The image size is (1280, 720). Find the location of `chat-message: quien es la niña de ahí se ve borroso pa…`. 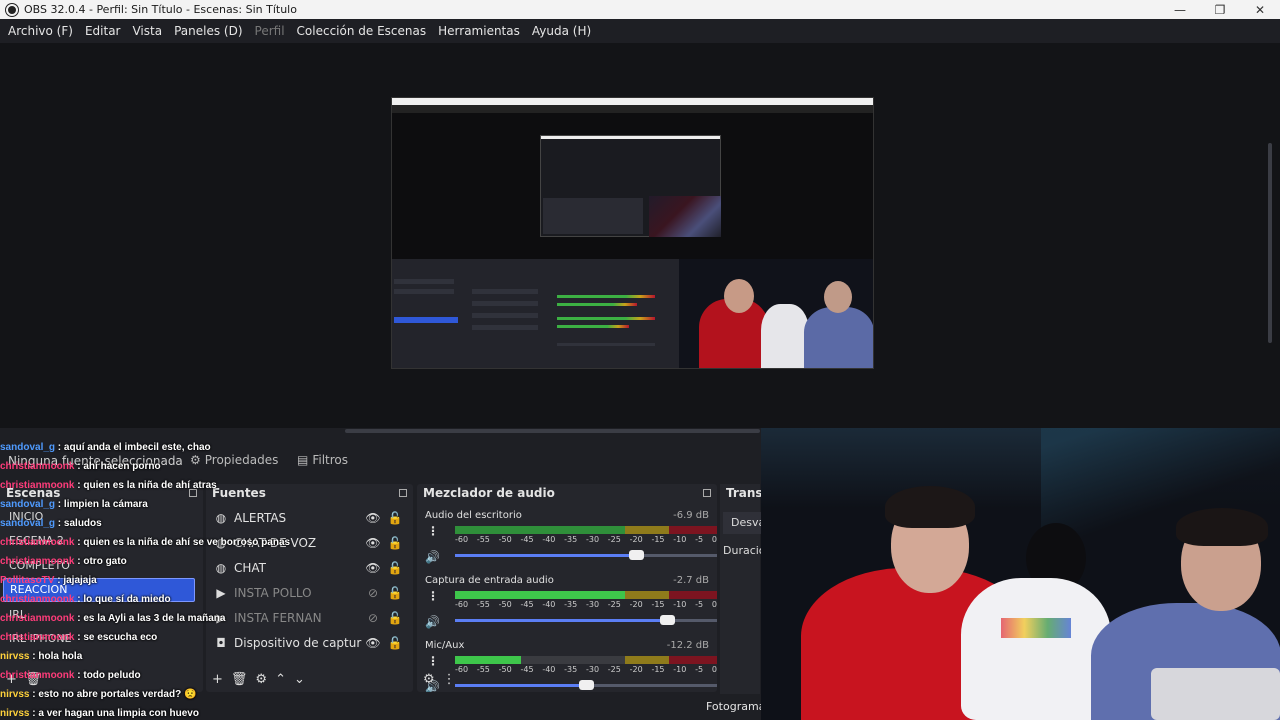

chat-message: quien es la niña de ahí se ve borroso pa… is located at coordinates (187, 542).